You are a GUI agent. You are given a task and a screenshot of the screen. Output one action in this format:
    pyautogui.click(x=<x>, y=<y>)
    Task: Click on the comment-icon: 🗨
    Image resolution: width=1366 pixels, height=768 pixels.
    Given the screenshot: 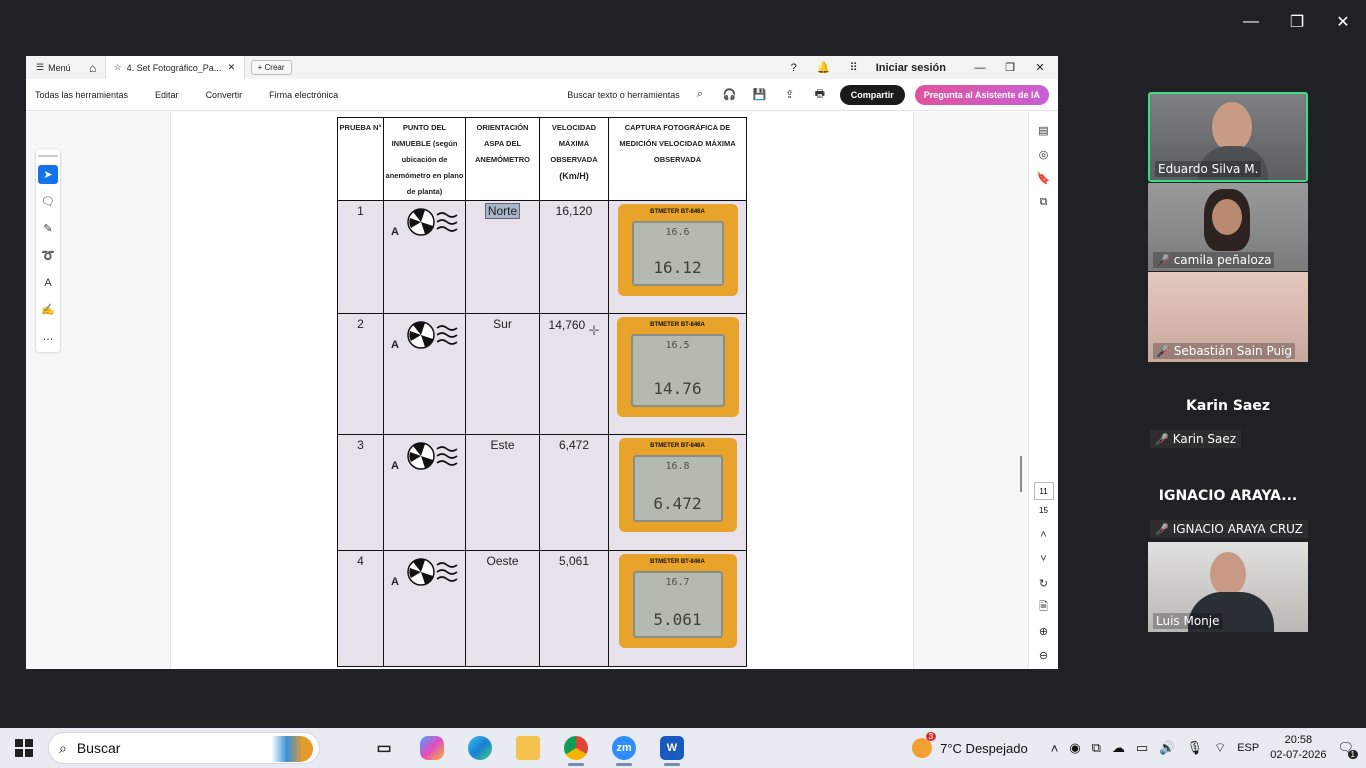 What is the action you would take?
    pyautogui.click(x=48, y=201)
    